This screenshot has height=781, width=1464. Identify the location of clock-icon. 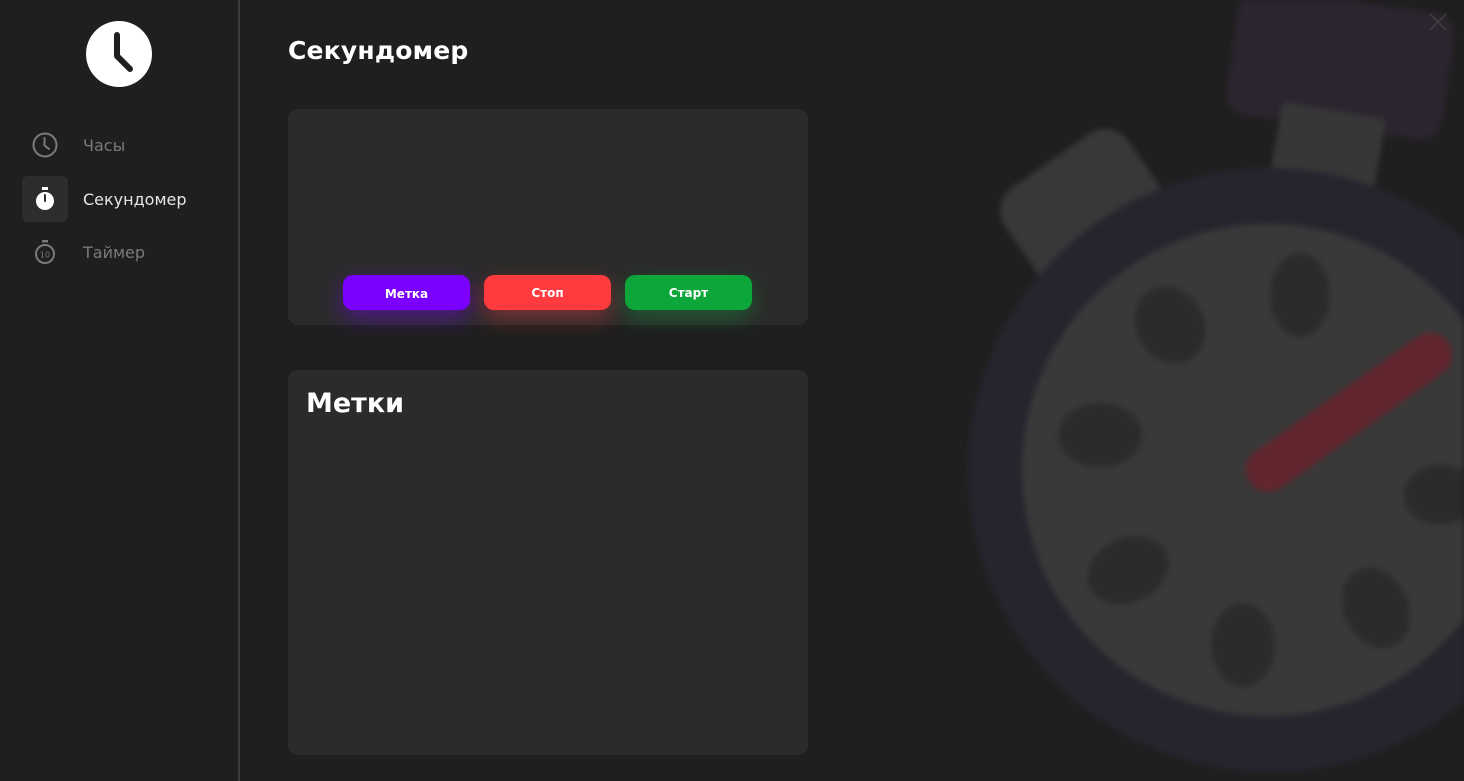
(45, 145).